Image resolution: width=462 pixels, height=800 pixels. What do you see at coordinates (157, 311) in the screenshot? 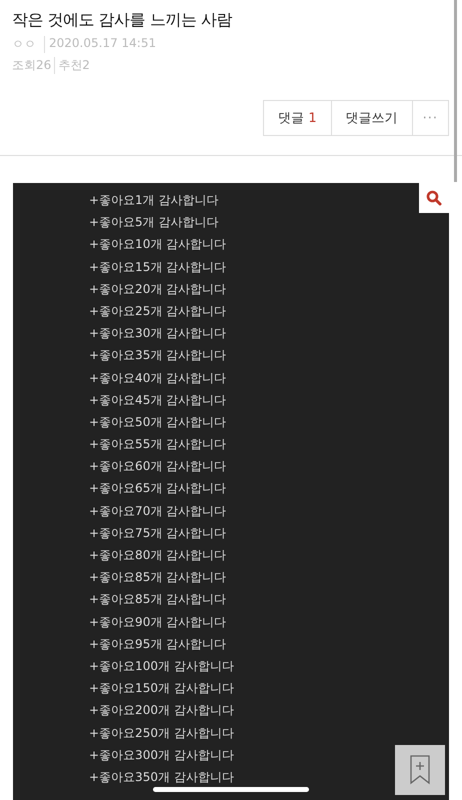
I see `image-text-line: +좋아요25개 감사합니다` at bounding box center [157, 311].